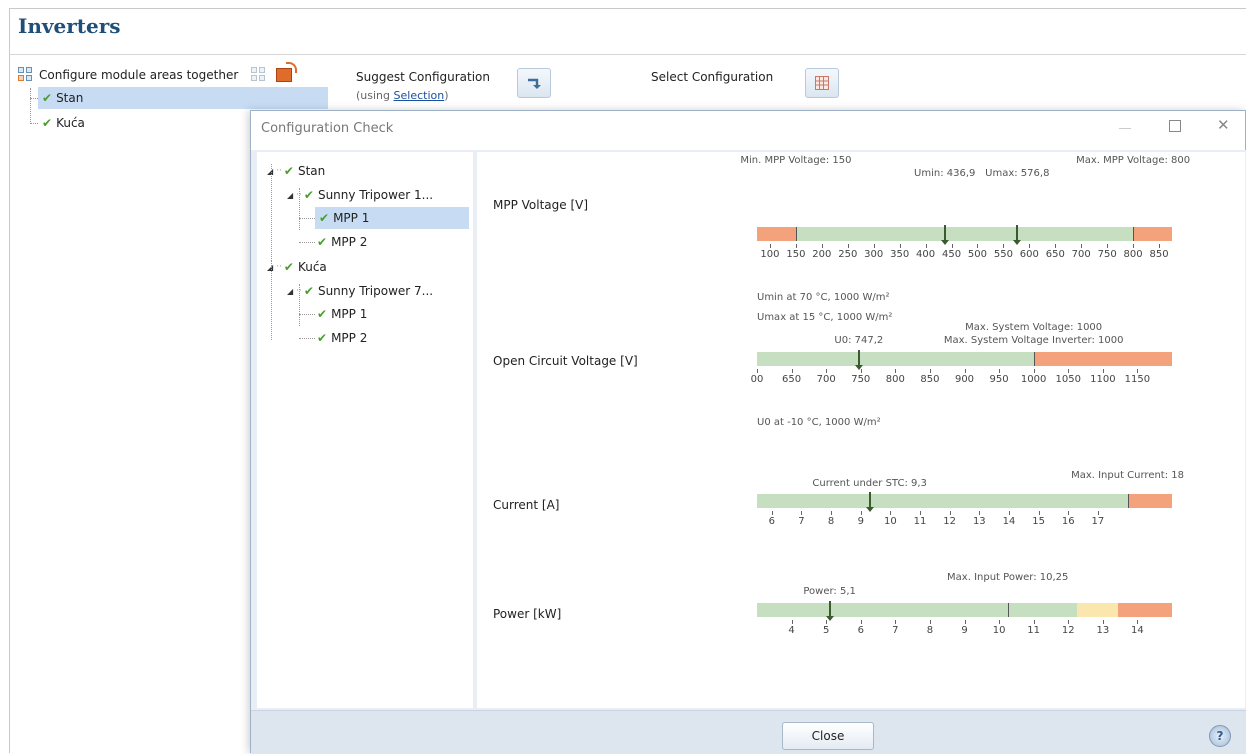 This screenshot has width=1246, height=754. What do you see at coordinates (183, 98) in the screenshot?
I see `left-tree-item-stan: ✔ Stan` at bounding box center [183, 98].